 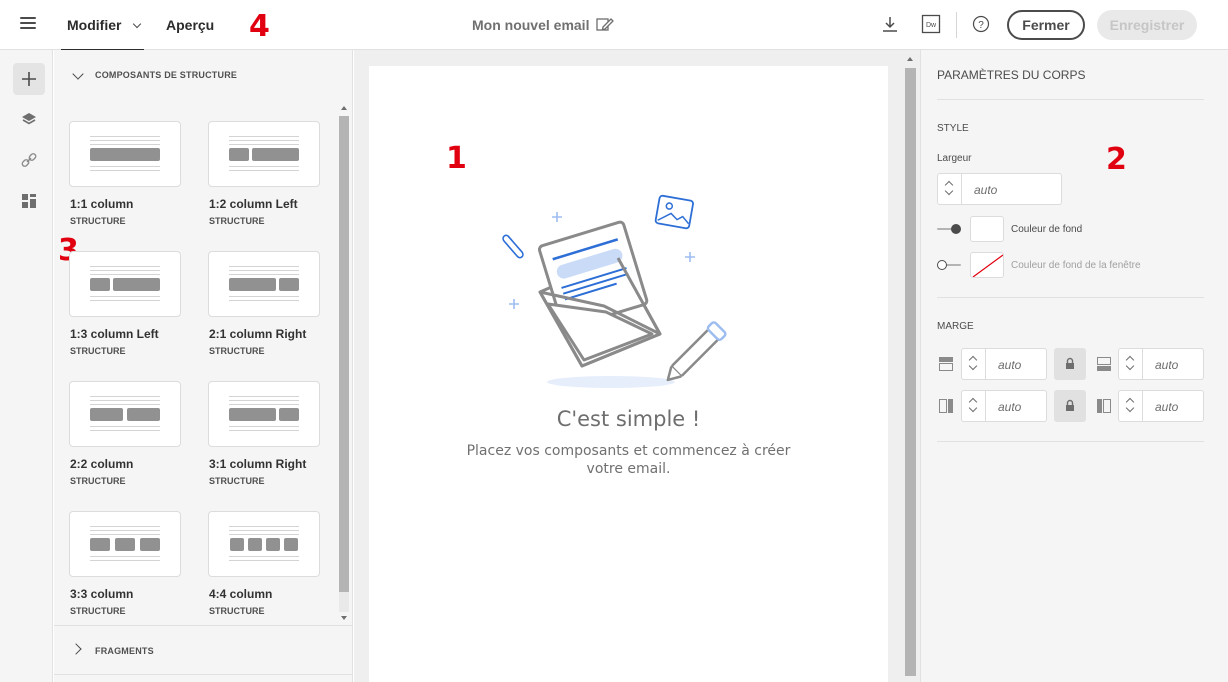 I want to click on component-card: 2:1 column Right STRUCTURE, so click(x=264, y=303).